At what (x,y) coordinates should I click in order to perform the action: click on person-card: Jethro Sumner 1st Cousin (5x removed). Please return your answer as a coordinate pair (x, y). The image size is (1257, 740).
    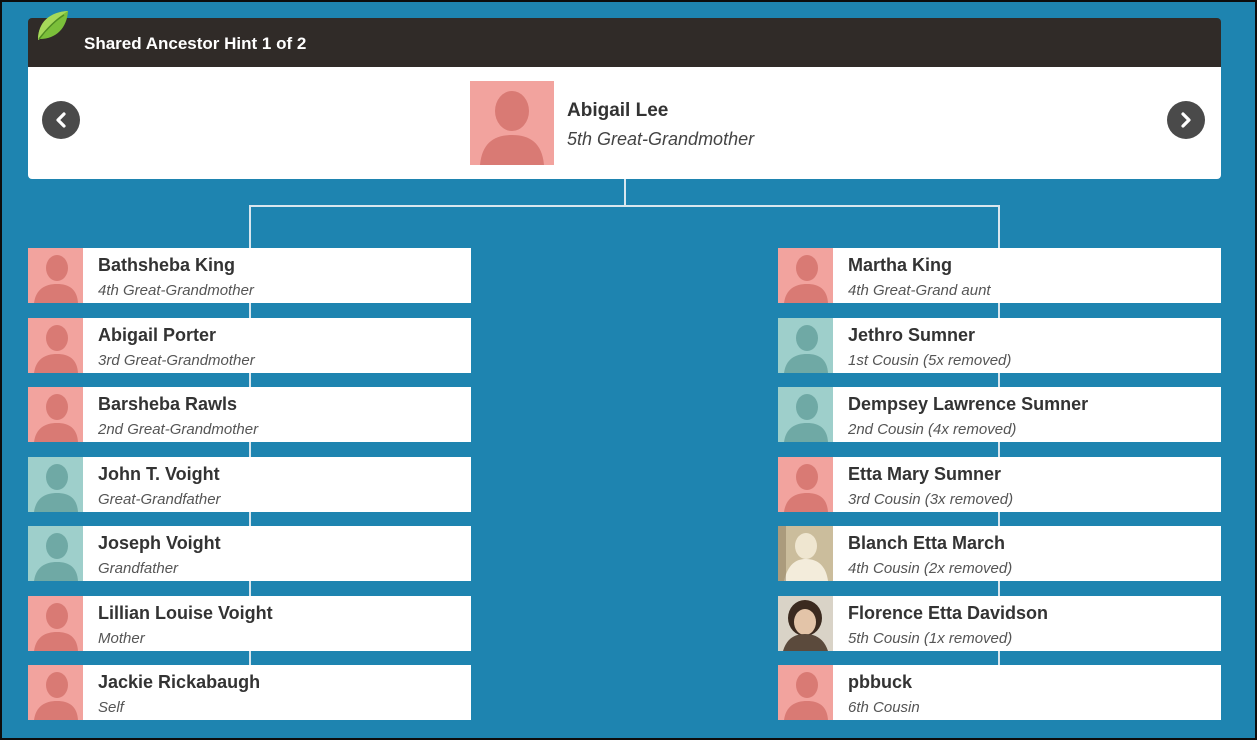
    Looking at the image, I should click on (999, 345).